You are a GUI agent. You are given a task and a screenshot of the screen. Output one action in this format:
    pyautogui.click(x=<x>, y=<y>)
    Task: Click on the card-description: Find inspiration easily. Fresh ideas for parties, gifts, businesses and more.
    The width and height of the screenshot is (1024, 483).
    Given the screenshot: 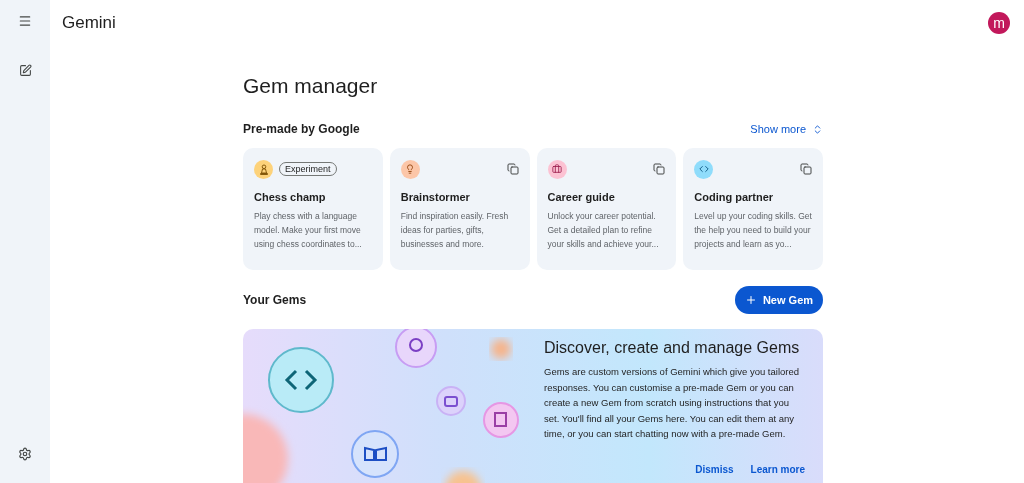 What is the action you would take?
    pyautogui.click(x=455, y=230)
    